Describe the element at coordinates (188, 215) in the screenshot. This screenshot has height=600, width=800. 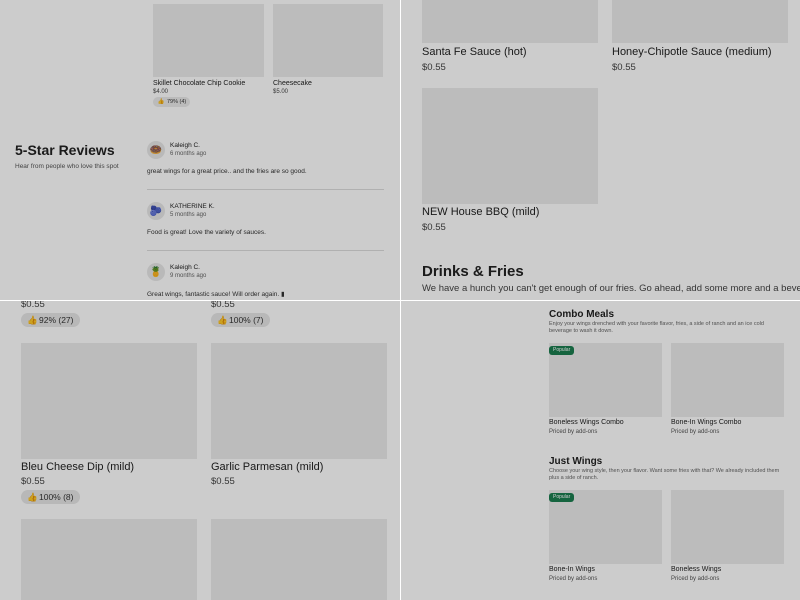
I see `review-time: 5 months ago` at that location.